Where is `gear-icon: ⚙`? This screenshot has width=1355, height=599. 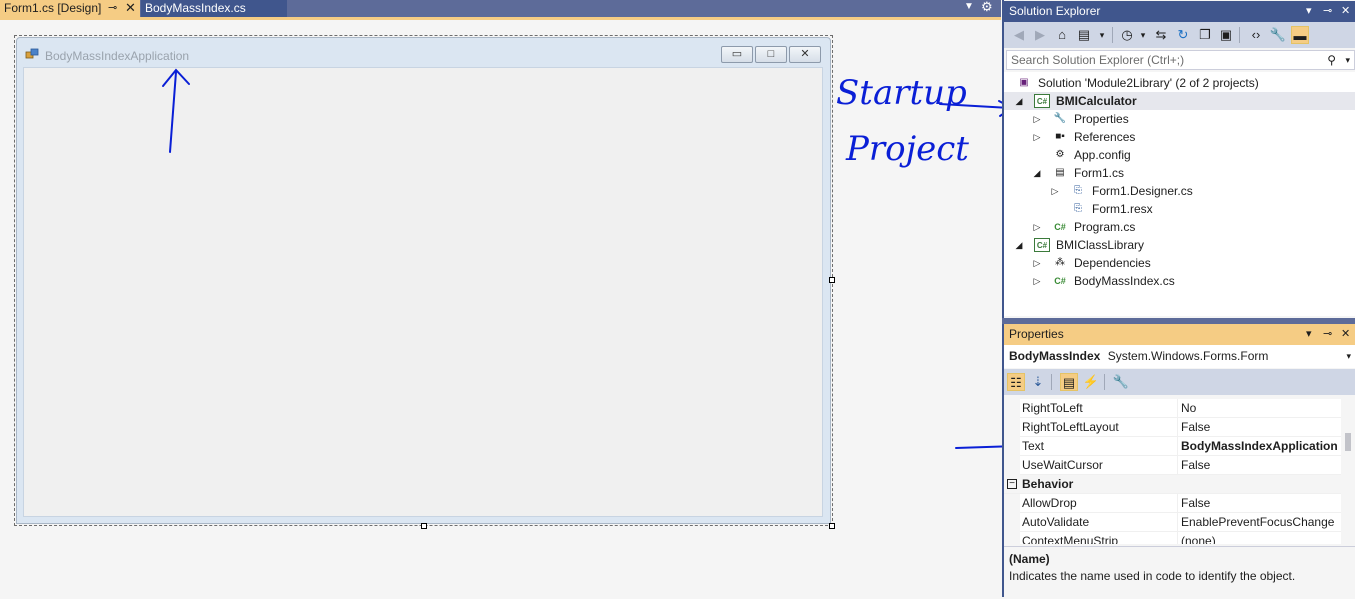 gear-icon: ⚙ is located at coordinates (987, 7).